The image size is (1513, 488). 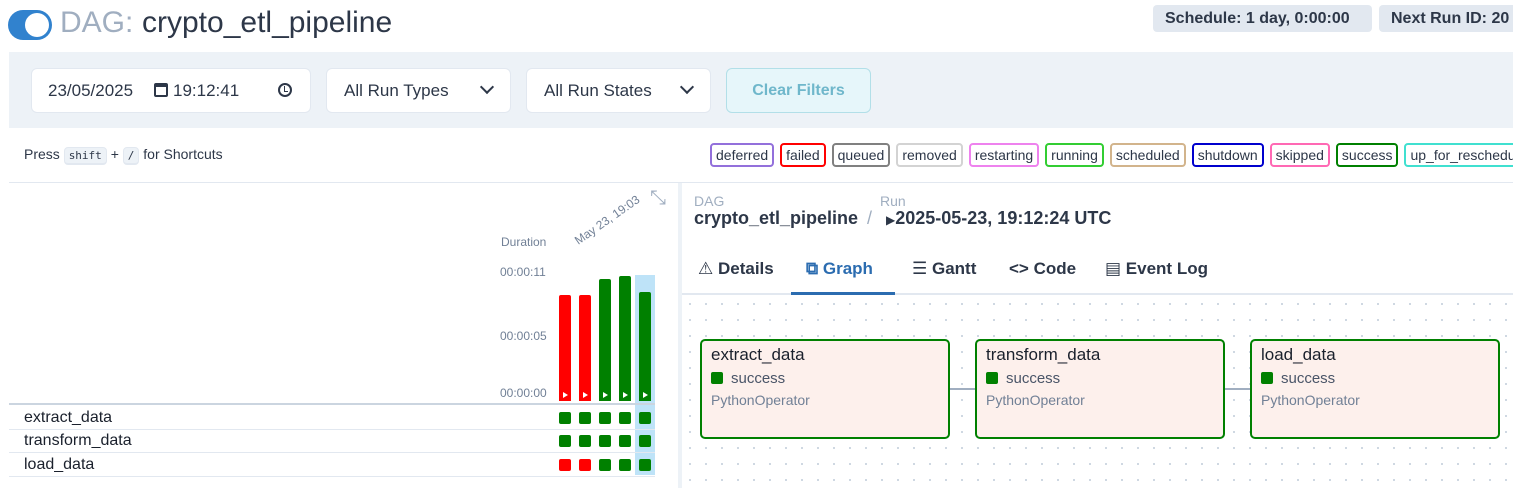 I want to click on tab-graph: ⧉ Graph, so click(x=839, y=269).